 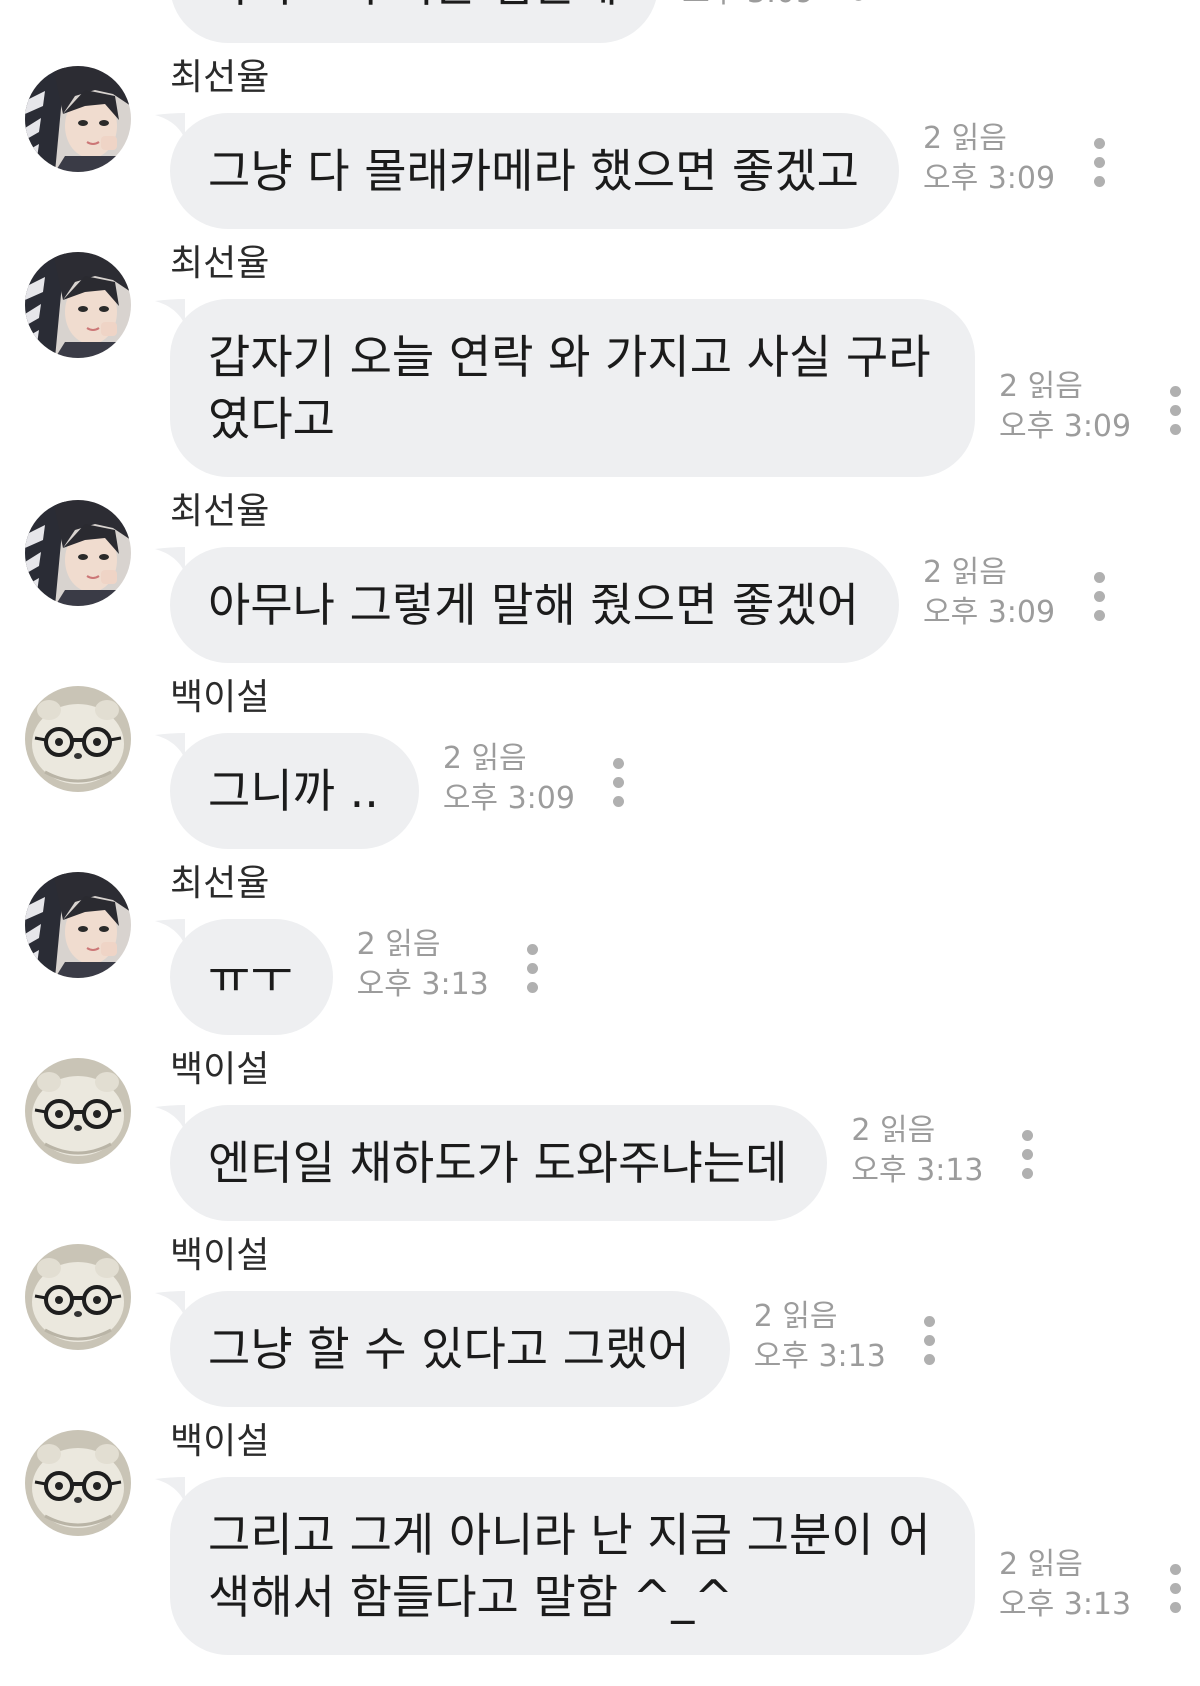 What do you see at coordinates (600, 945) in the screenshot?
I see `message-row: 최선율 ㅠㅜ 2 읽음 오후 3:13` at bounding box center [600, 945].